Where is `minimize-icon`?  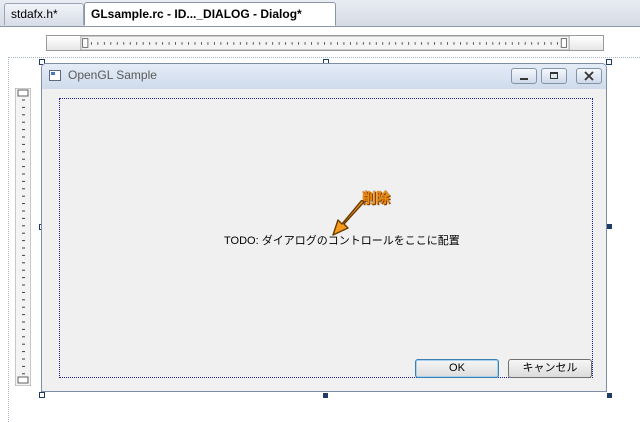 minimize-icon is located at coordinates (524, 79).